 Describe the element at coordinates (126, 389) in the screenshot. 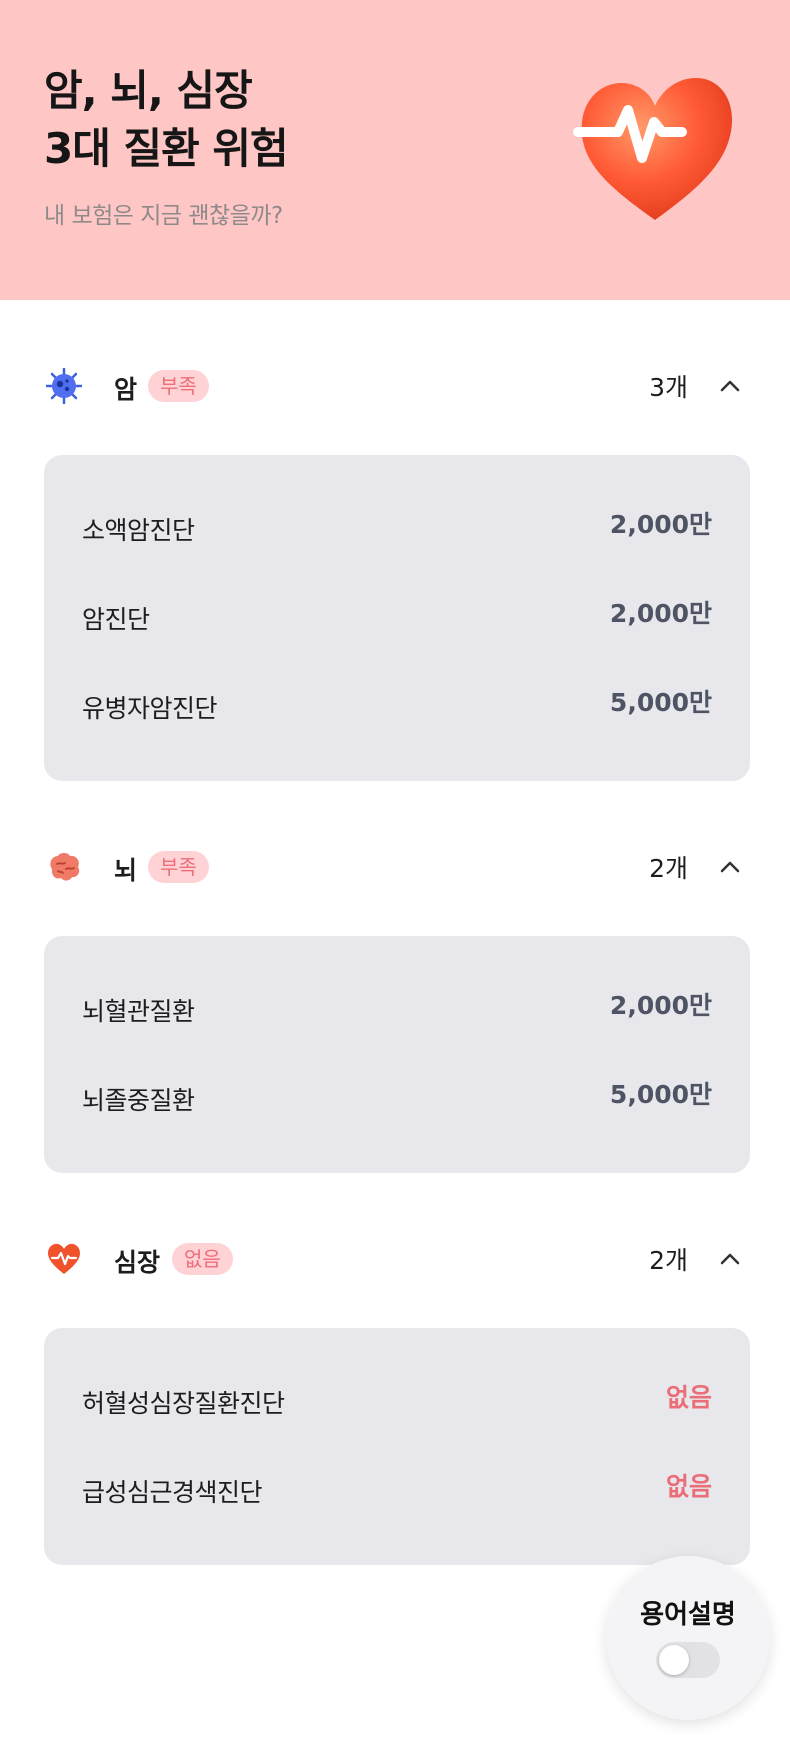

I see `section-name: 암` at that location.